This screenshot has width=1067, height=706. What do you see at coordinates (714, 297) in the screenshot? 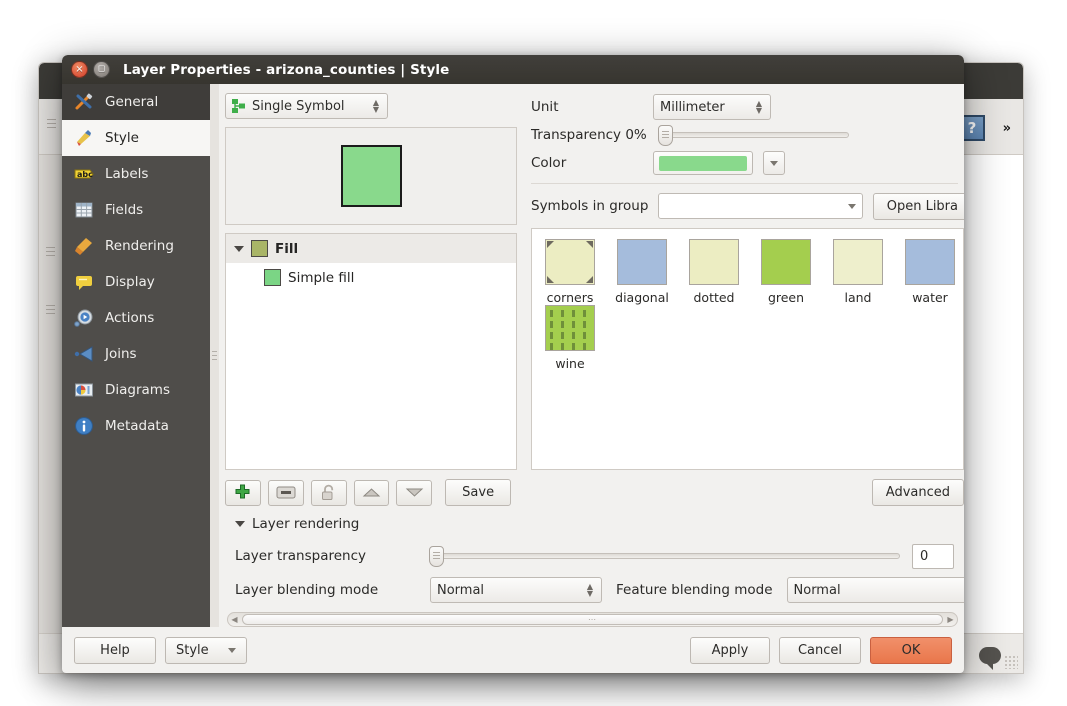
I see `gallery-item-label: dotted` at bounding box center [714, 297].